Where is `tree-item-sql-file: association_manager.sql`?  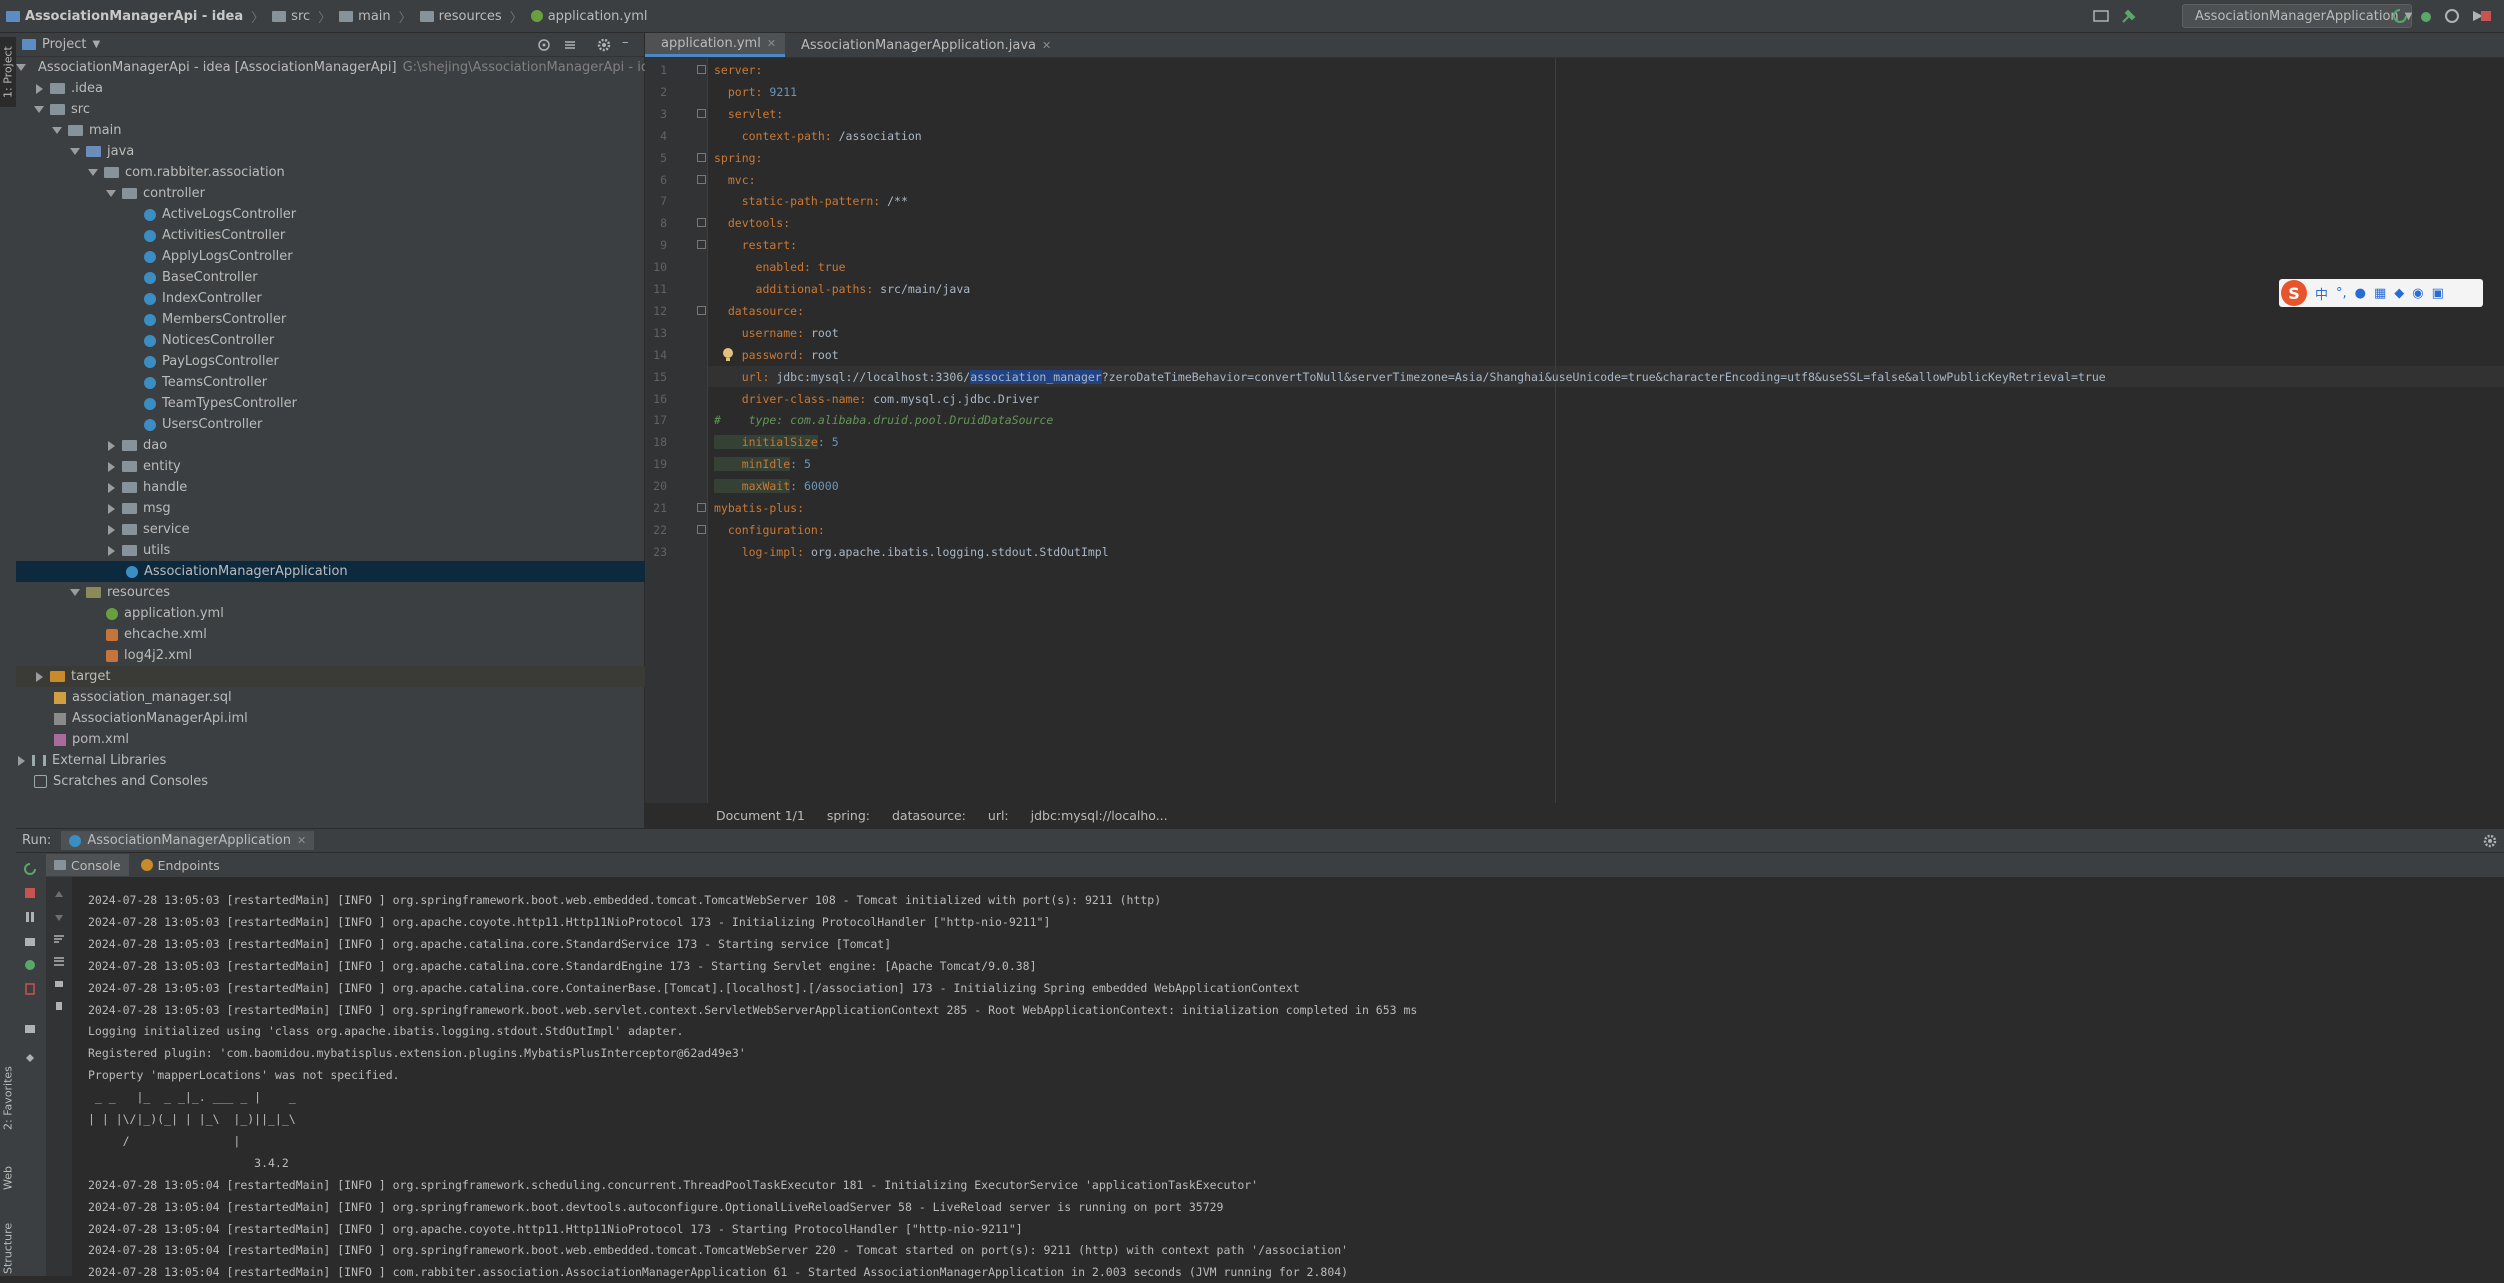
tree-item-sql-file: association_manager.sql is located at coordinates (349, 697).